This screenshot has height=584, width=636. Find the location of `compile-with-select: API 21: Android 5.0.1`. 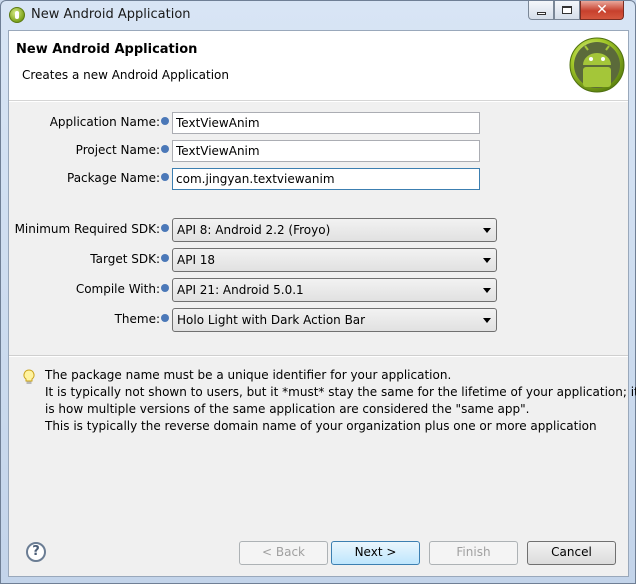

compile-with-select: API 21: Android 5.0.1 is located at coordinates (334, 290).